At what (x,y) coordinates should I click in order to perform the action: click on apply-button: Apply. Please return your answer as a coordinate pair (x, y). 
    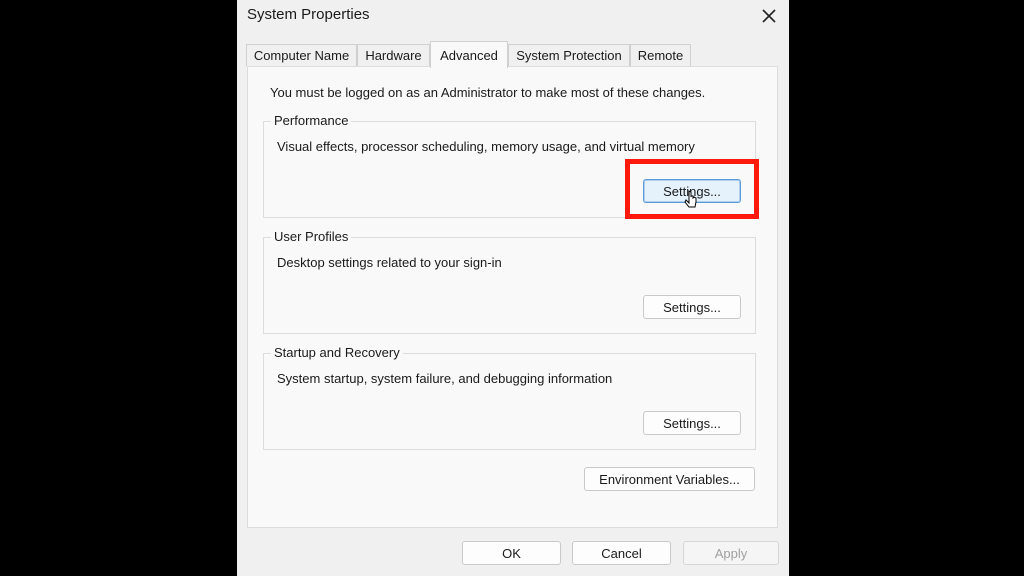
    Looking at the image, I should click on (731, 553).